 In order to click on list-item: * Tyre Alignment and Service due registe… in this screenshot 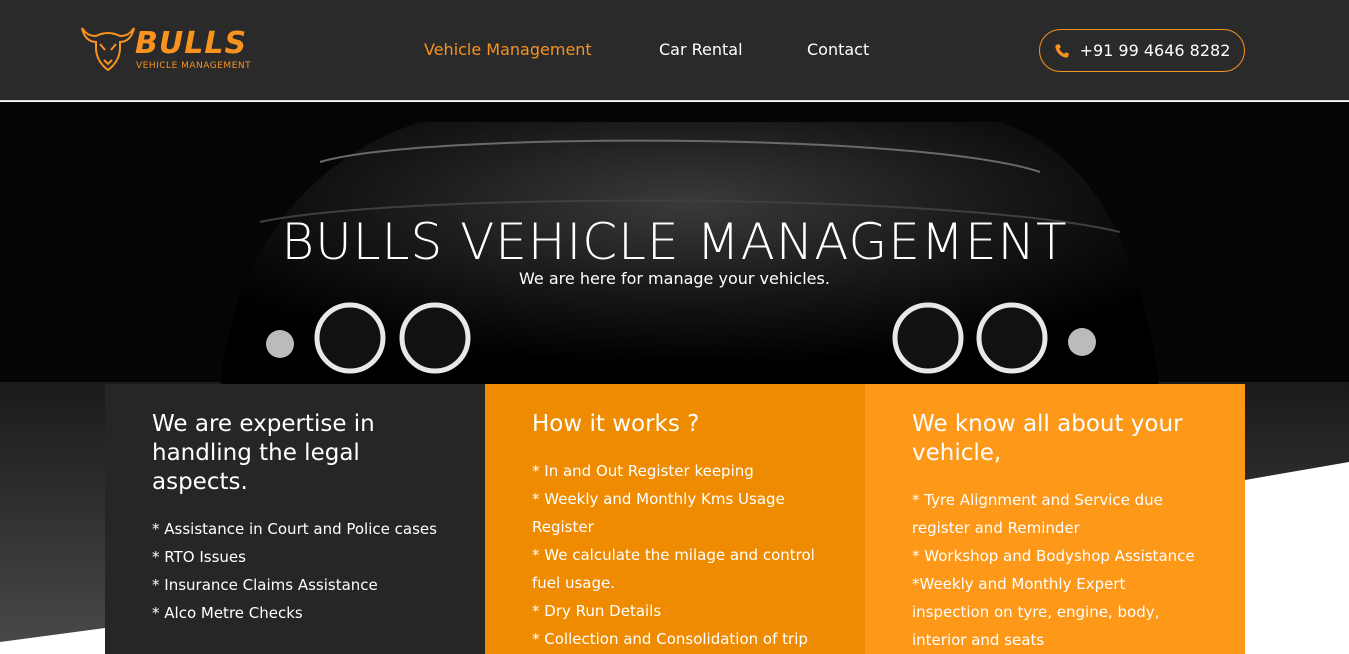, I will do `click(1037, 514)`.